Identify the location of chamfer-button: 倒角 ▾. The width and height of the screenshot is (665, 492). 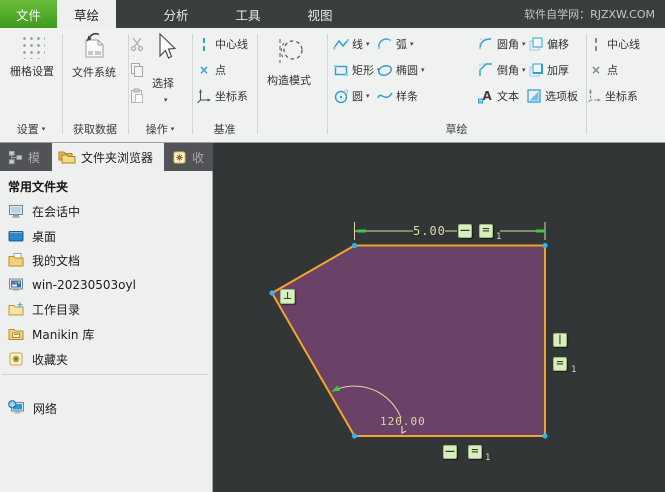
(502, 70).